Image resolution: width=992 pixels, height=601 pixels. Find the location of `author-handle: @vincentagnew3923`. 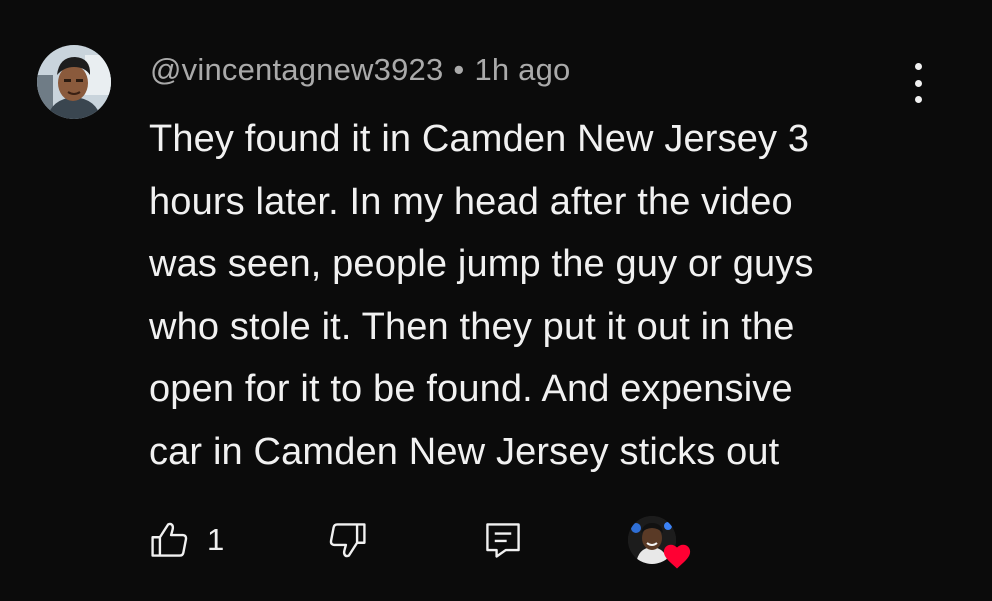

author-handle: @vincentagnew3923 is located at coordinates (296, 69).